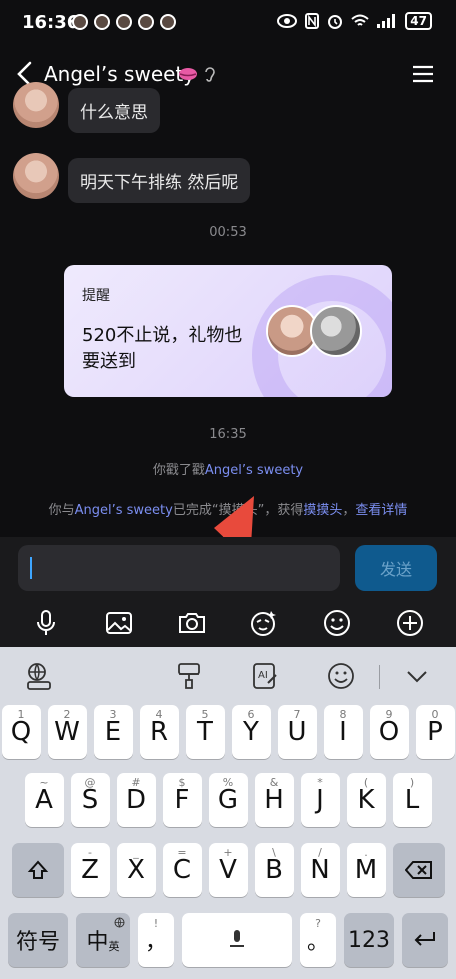 The height and width of the screenshot is (979, 456). Describe the element at coordinates (113, 714) in the screenshot. I see `key-sublabel: 3` at that location.